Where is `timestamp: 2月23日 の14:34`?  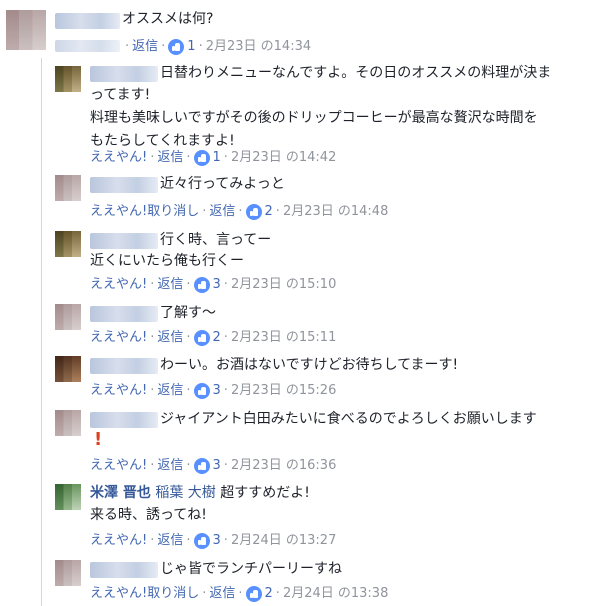 timestamp: 2月23日 の14:34 is located at coordinates (258, 47).